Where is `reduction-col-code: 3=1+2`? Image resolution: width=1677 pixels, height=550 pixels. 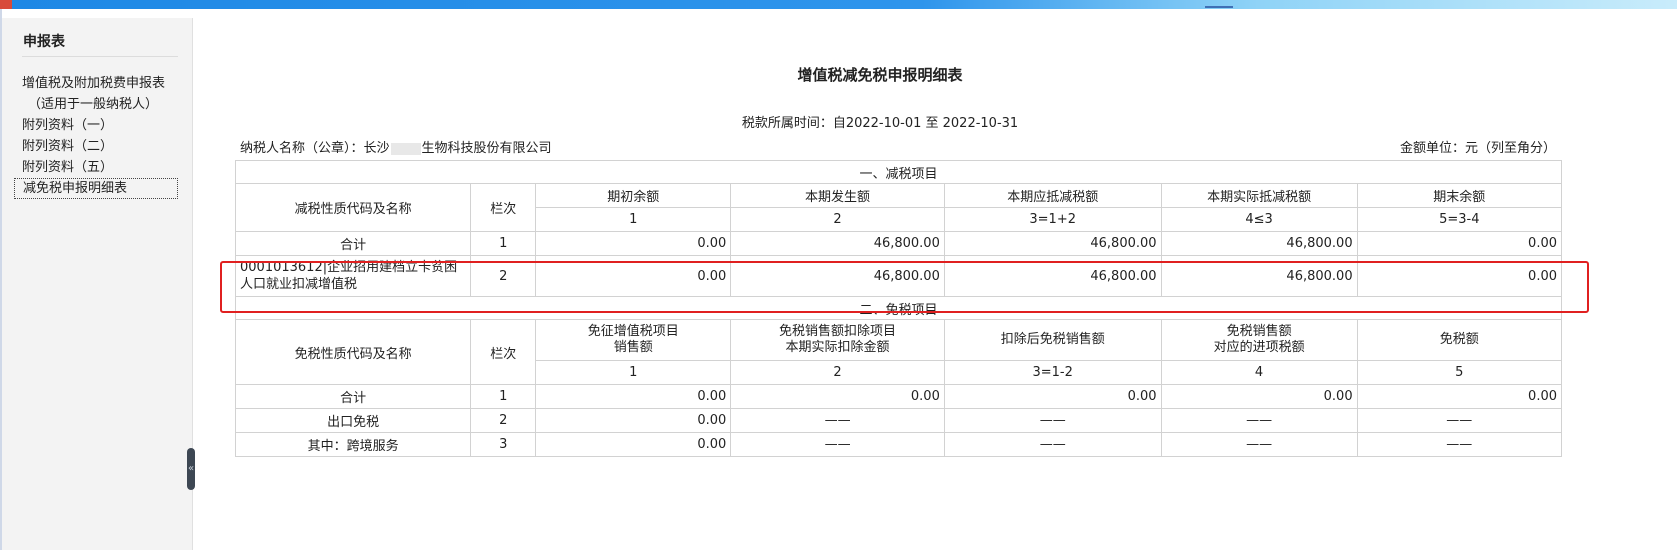 reduction-col-code: 3=1+2 is located at coordinates (1052, 219).